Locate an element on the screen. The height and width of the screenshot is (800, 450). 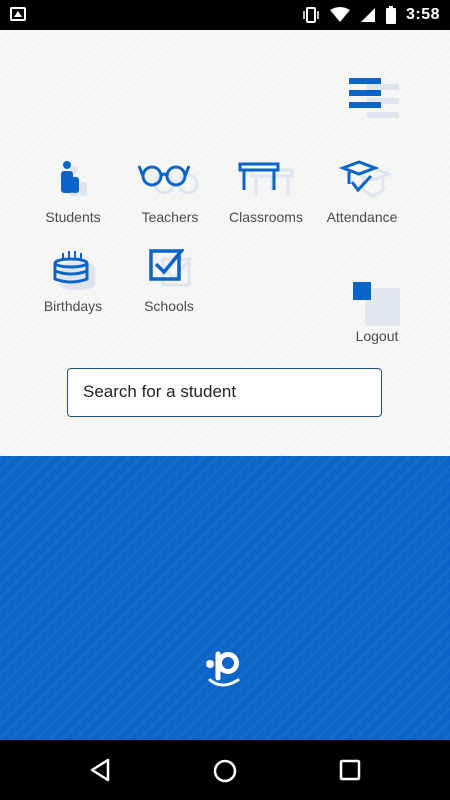
graduation-cap-check-icon is located at coordinates (366, 179).